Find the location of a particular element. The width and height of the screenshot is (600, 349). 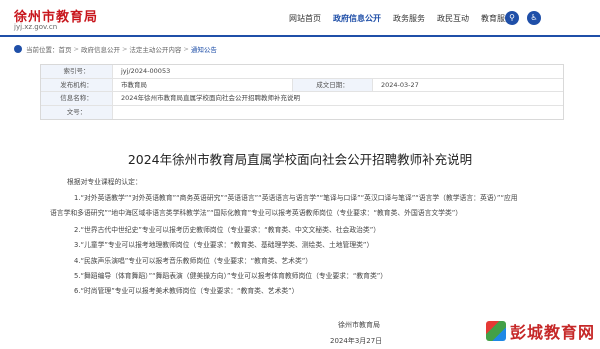

info-row-doc: 文号： is located at coordinates (302, 112).